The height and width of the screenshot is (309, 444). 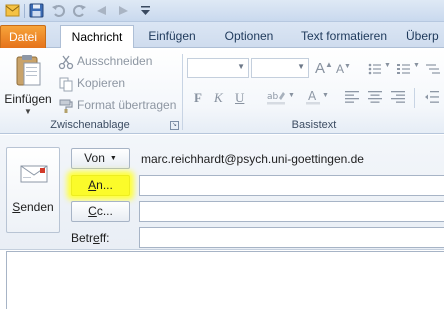 What do you see at coordinates (34, 174) in the screenshot?
I see `envelope-icon` at bounding box center [34, 174].